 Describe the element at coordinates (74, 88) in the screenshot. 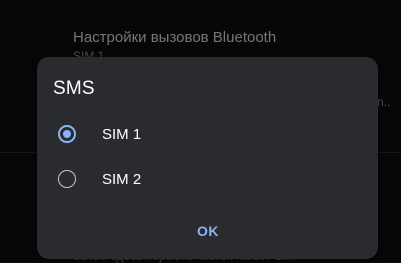

I see `dialog-title: SMS` at that location.